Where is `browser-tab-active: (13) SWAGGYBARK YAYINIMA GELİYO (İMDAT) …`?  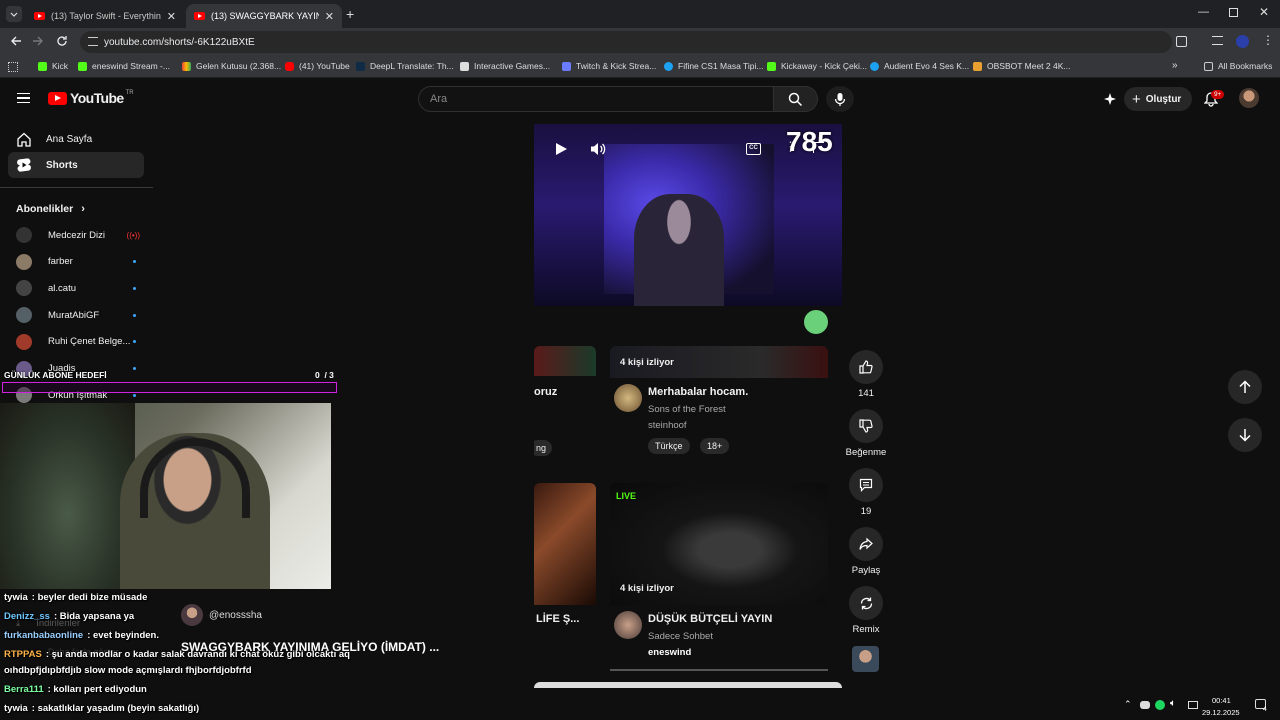 browser-tab-active: (13) SWAGGYBARK YAYINIMA GELİYO (İMDAT) … is located at coordinates (264, 16).